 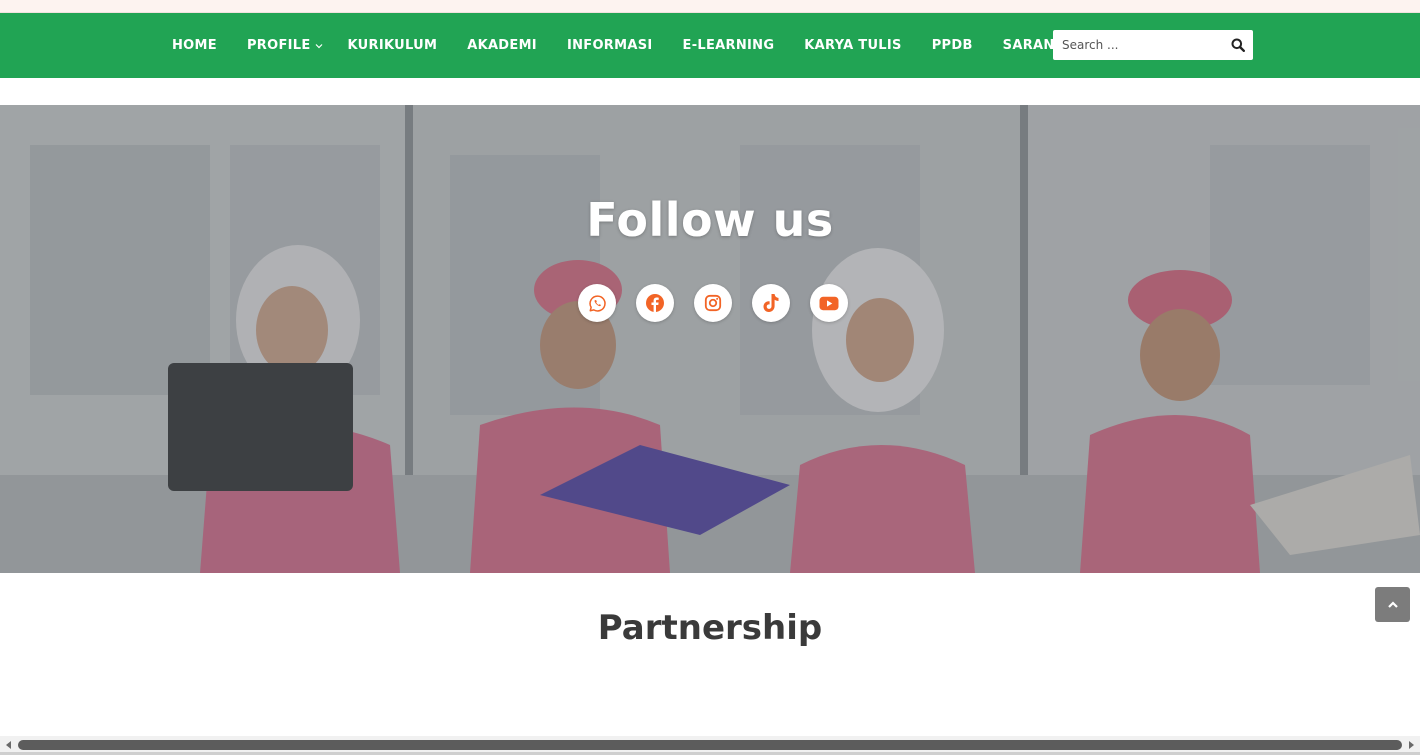 I want to click on nav-item-label: INFORMASI, so click(x=609, y=45).